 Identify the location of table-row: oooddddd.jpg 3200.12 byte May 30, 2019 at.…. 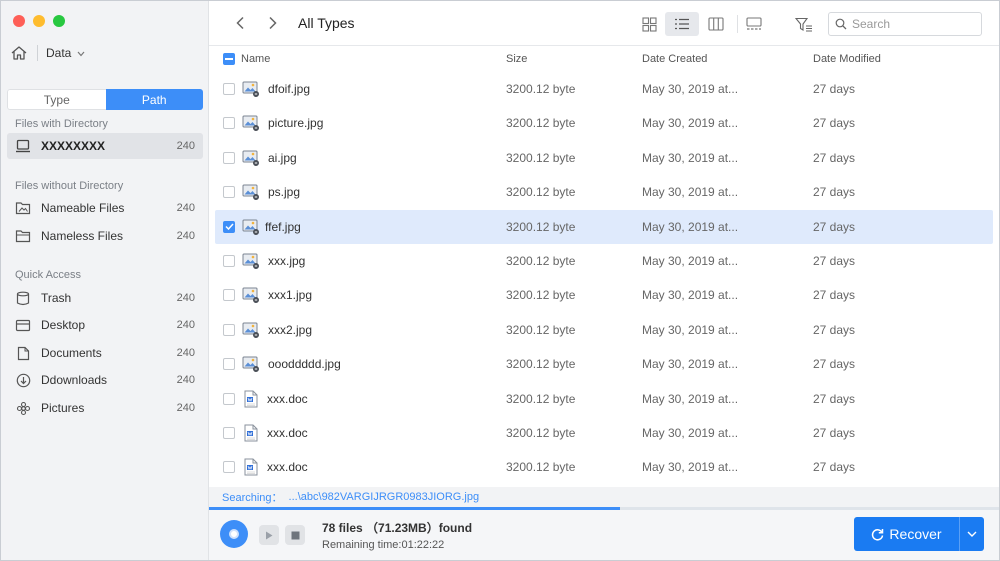
(604, 364).